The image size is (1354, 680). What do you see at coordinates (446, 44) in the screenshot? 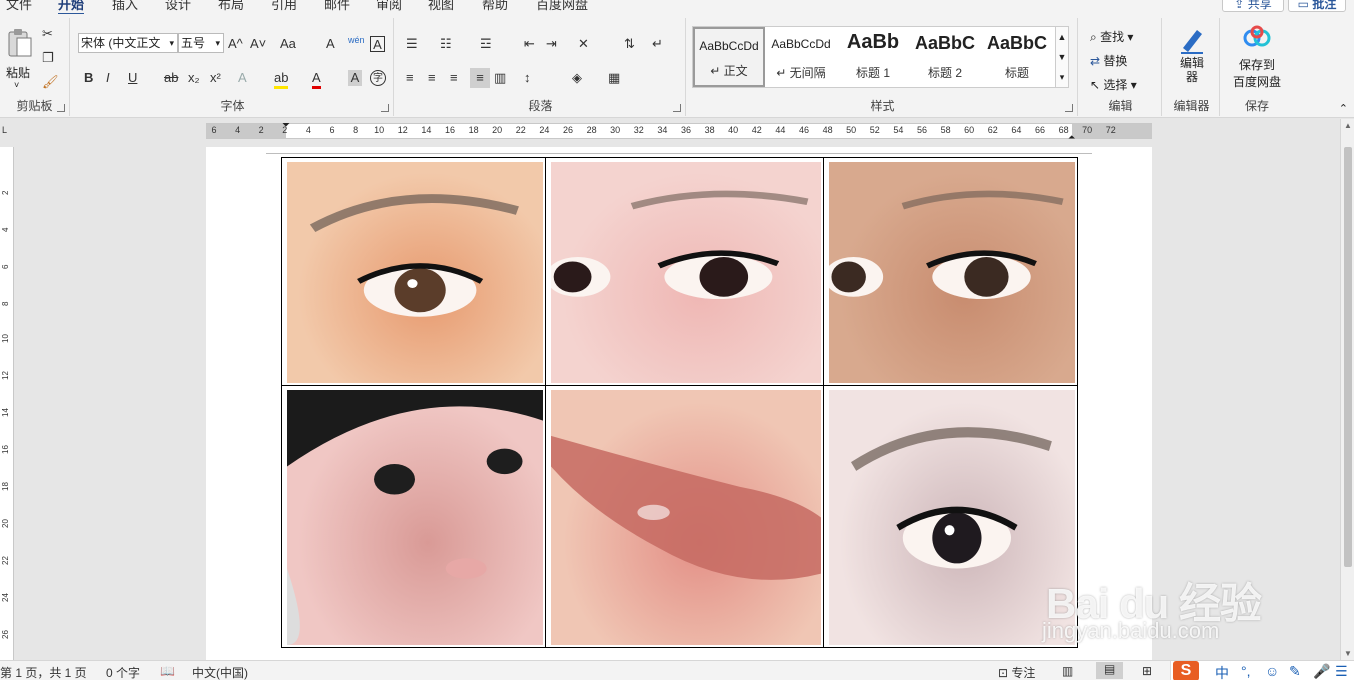
I see `numbering-icon: ☷` at bounding box center [446, 44].